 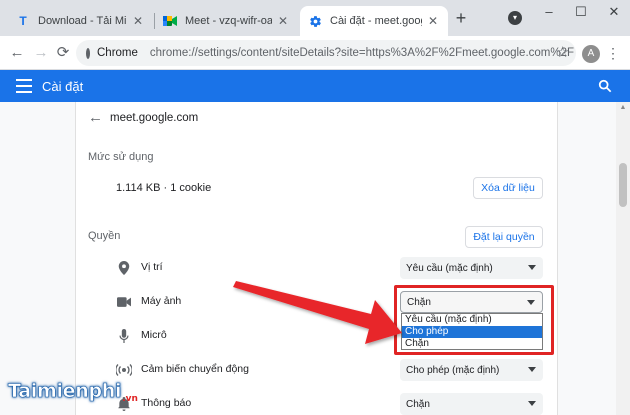 I want to click on camera-icon, so click(x=124, y=302).